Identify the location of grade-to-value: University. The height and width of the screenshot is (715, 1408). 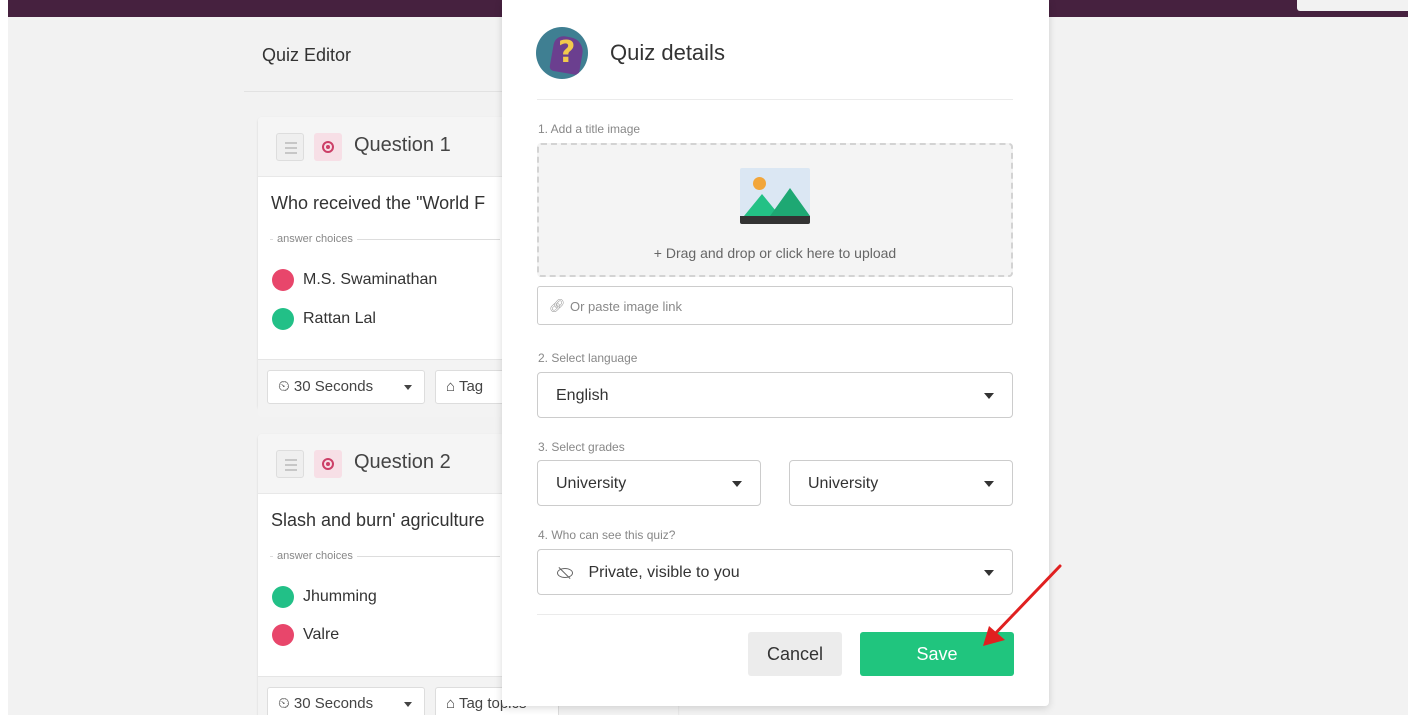
(843, 483).